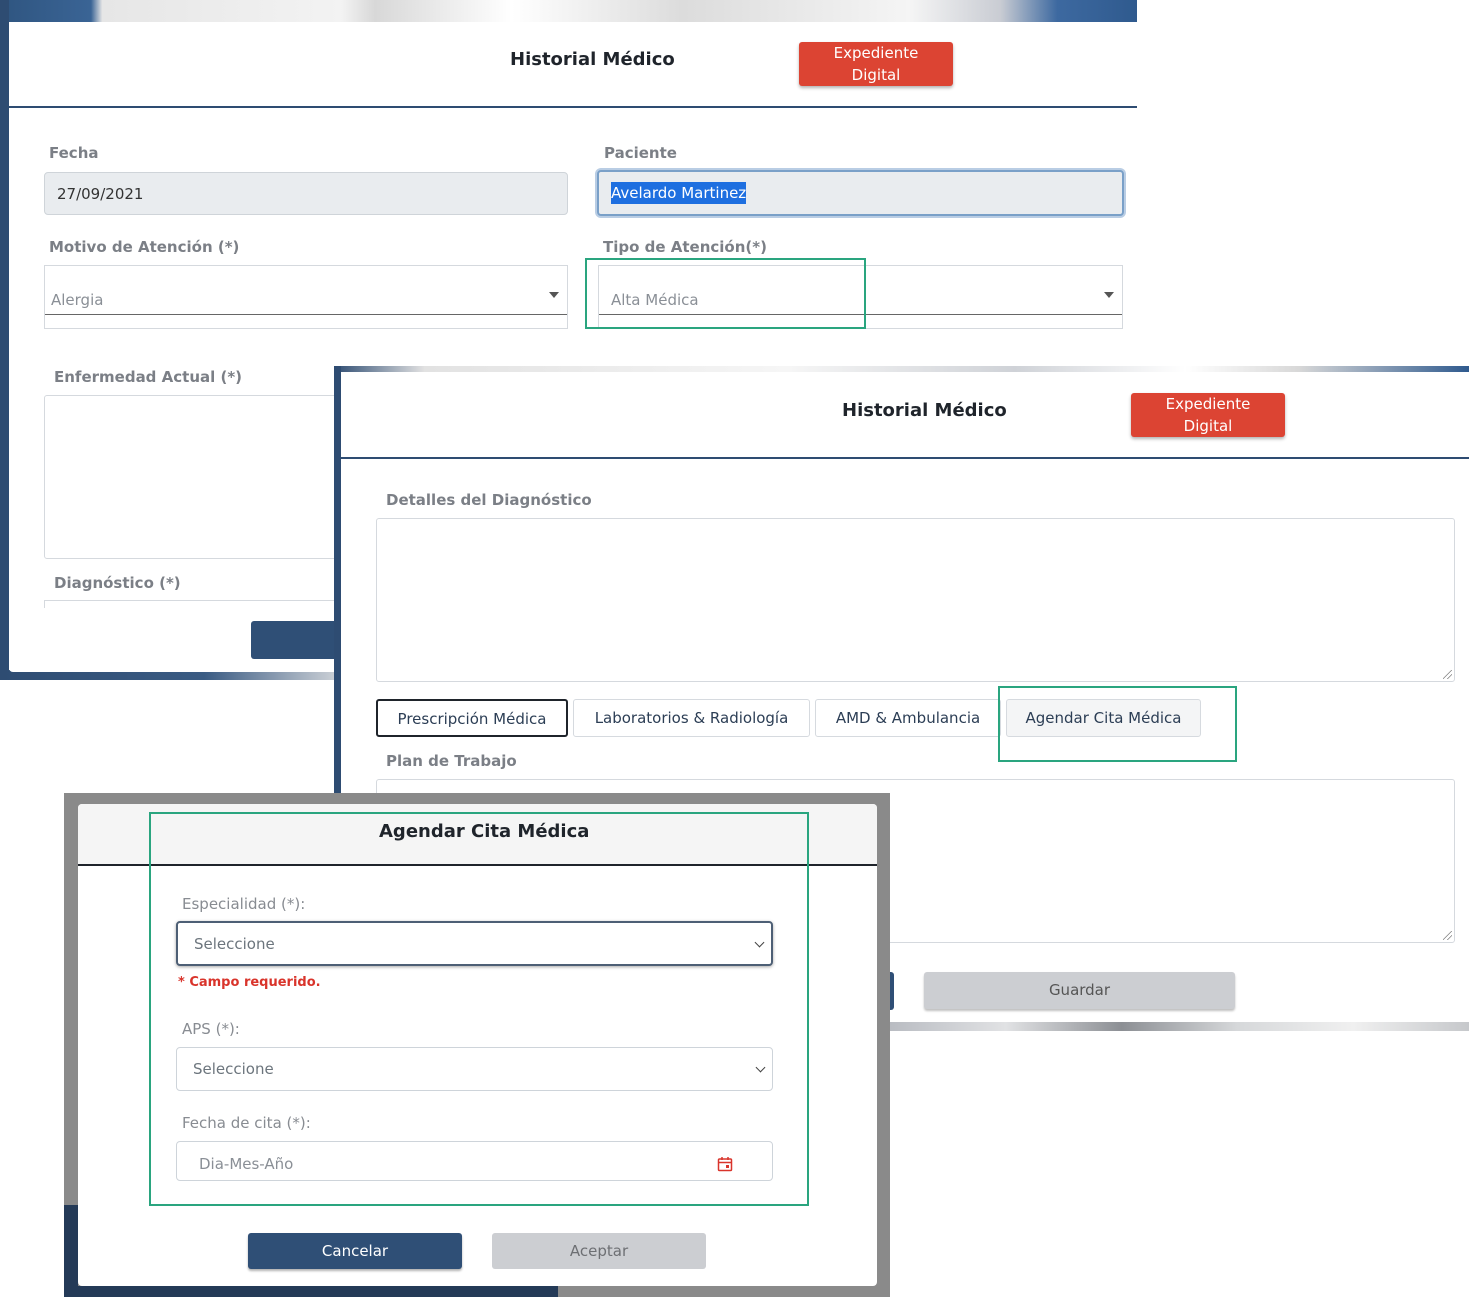 The height and width of the screenshot is (1297, 1469). I want to click on diagnostico-field-top, so click(194, 604).